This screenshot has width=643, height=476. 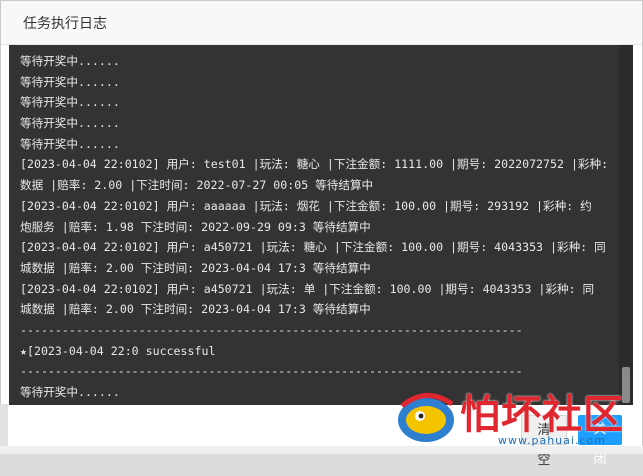 What do you see at coordinates (600, 441) in the screenshot?
I see `close-button: 关闭` at bounding box center [600, 441].